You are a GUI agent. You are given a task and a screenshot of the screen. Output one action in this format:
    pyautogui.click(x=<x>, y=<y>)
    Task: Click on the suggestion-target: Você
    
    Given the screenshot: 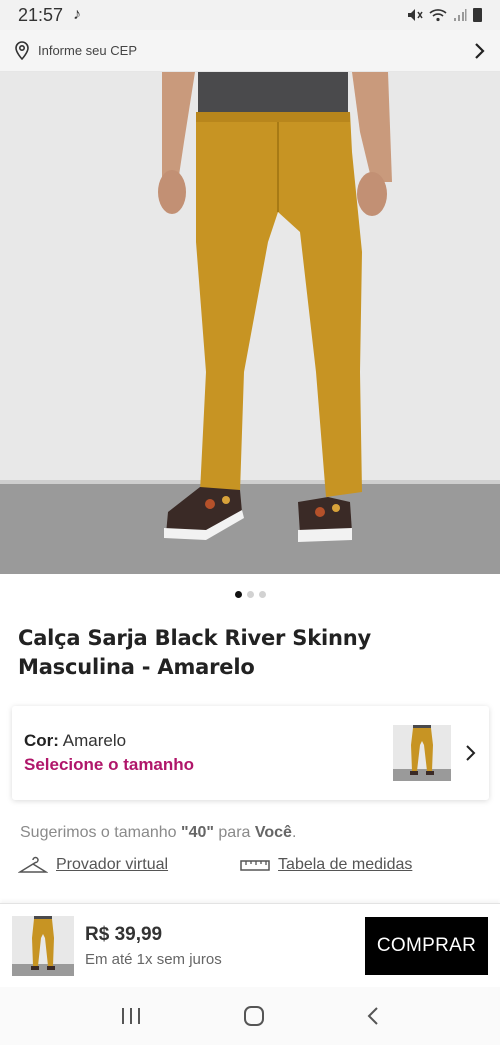 What is the action you would take?
    pyautogui.click(x=273, y=832)
    